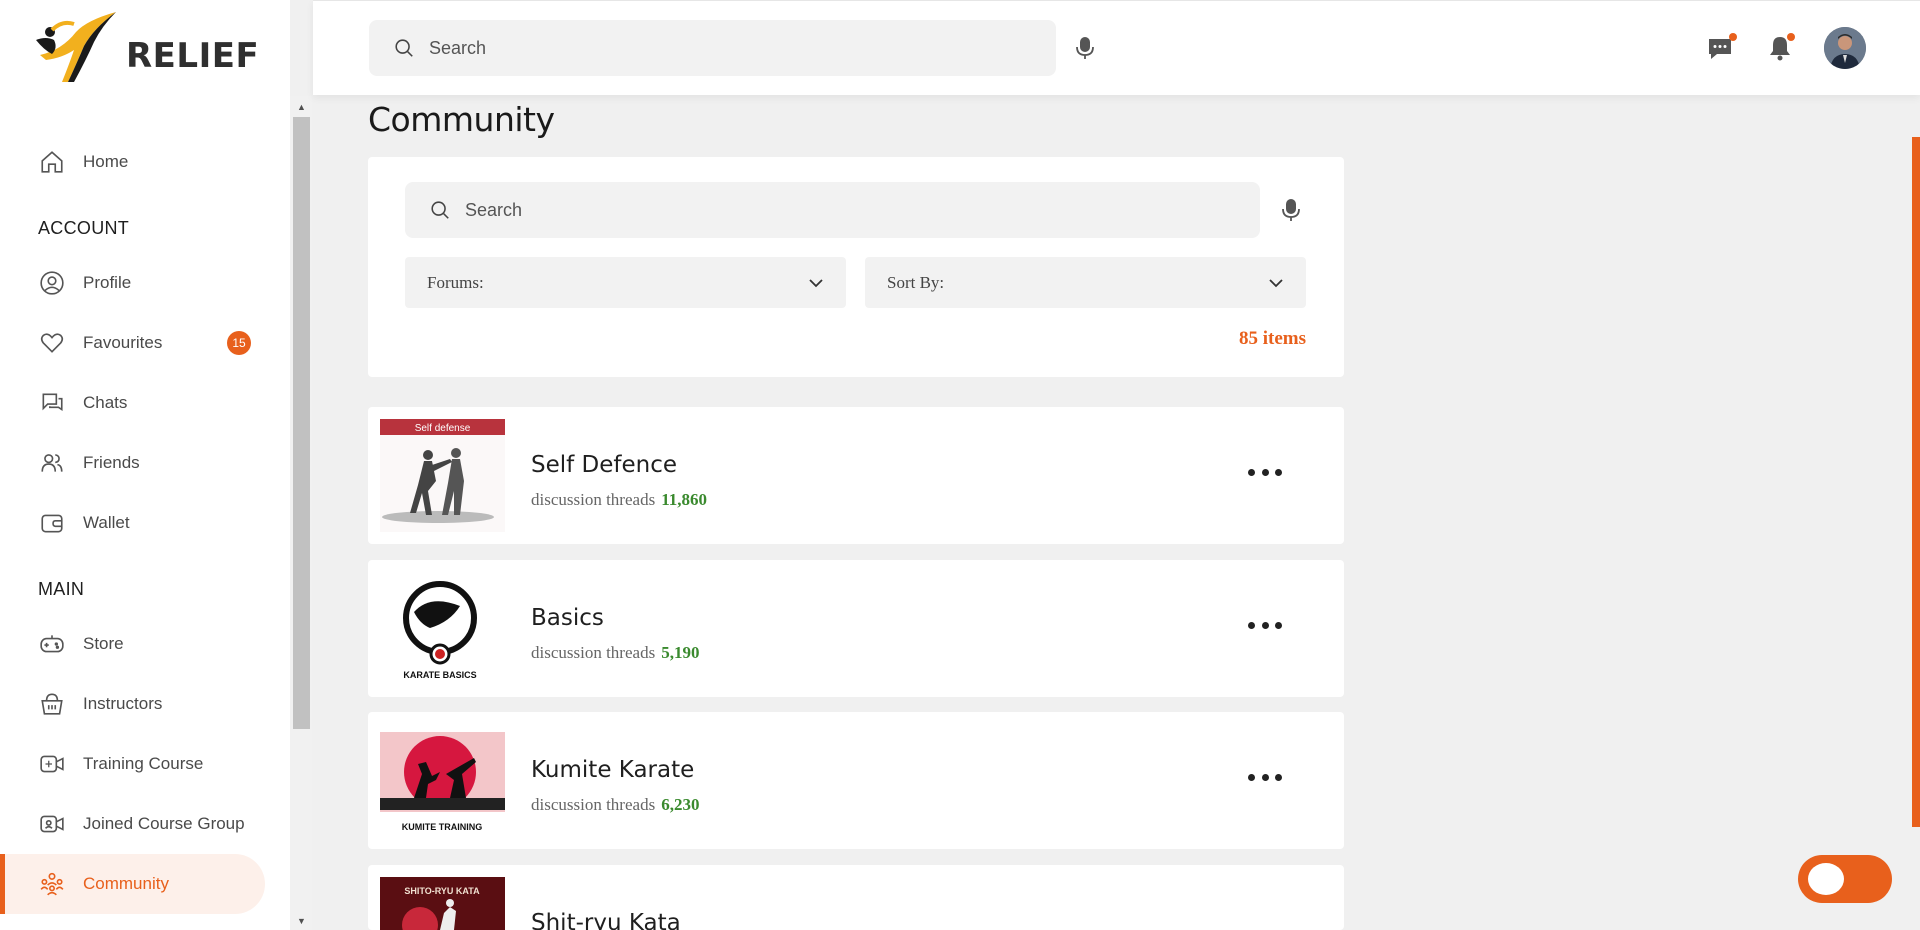  What do you see at coordinates (193, 55) in the screenshot?
I see `logo-text: RELIEF` at bounding box center [193, 55].